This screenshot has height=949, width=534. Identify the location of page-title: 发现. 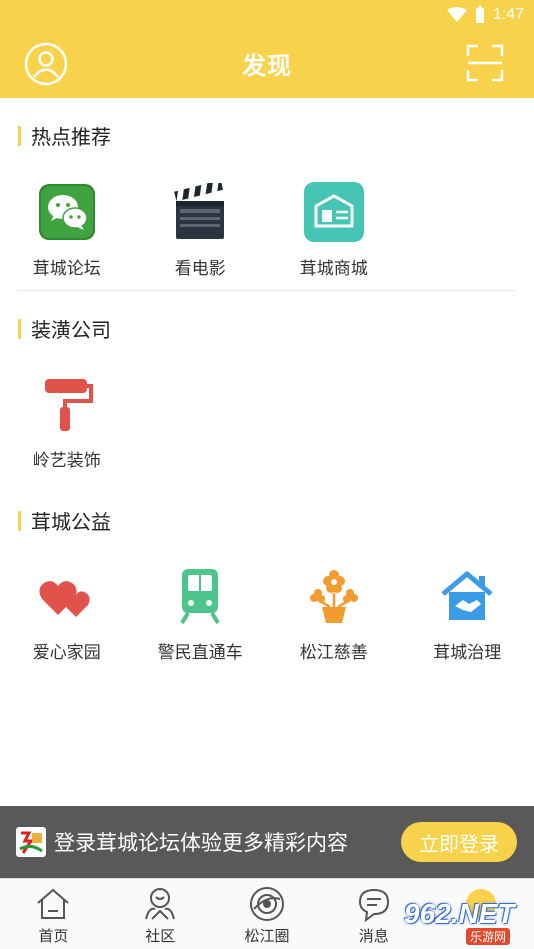
(267, 66).